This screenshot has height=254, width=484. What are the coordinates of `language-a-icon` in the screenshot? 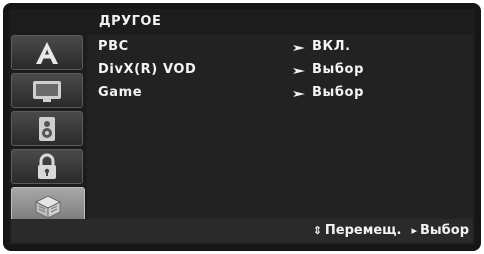 It's located at (47, 52).